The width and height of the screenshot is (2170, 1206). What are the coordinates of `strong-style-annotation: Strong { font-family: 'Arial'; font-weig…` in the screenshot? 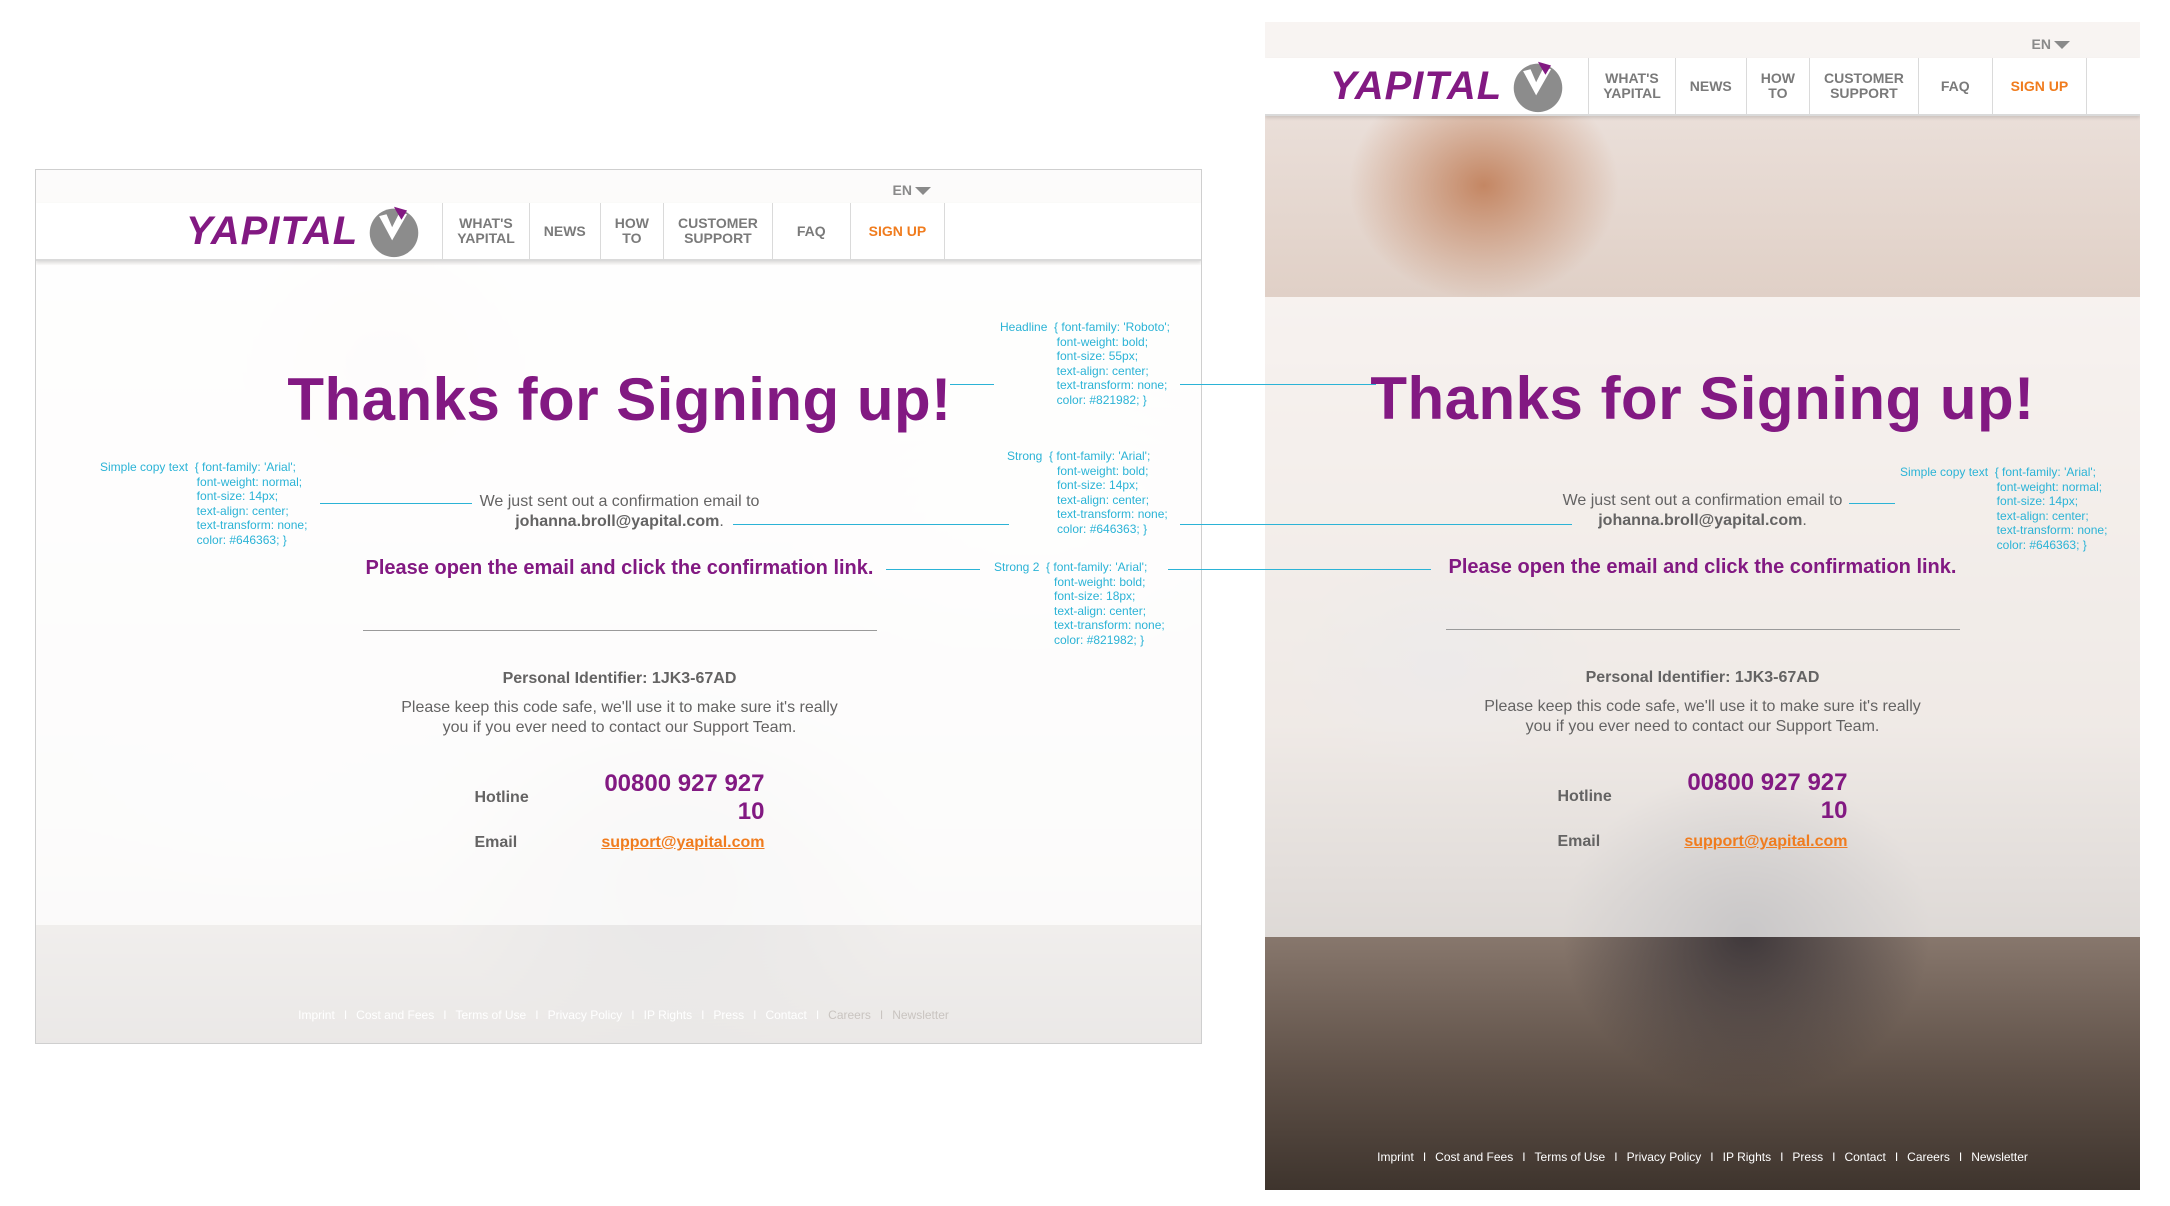 It's located at (1087, 492).